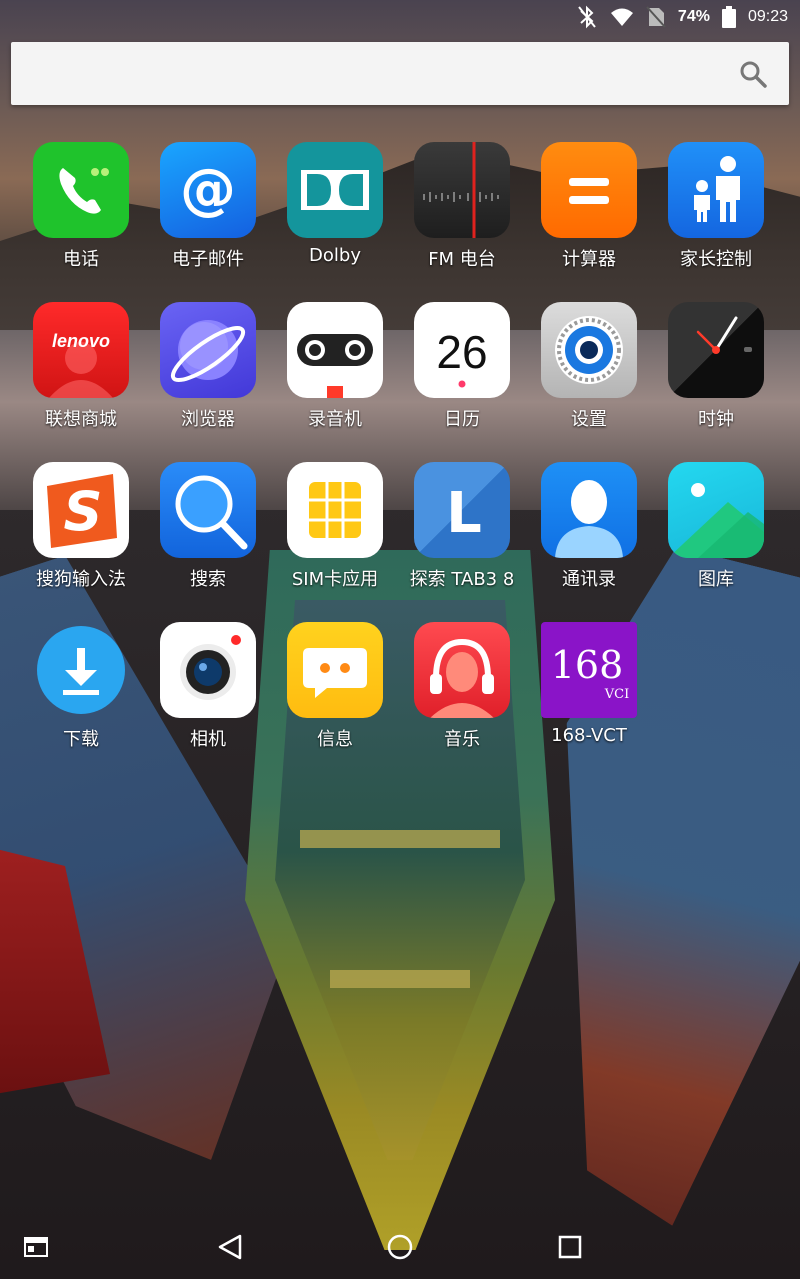 This screenshot has width=800, height=1279. I want to click on photo-icon, so click(716, 510).